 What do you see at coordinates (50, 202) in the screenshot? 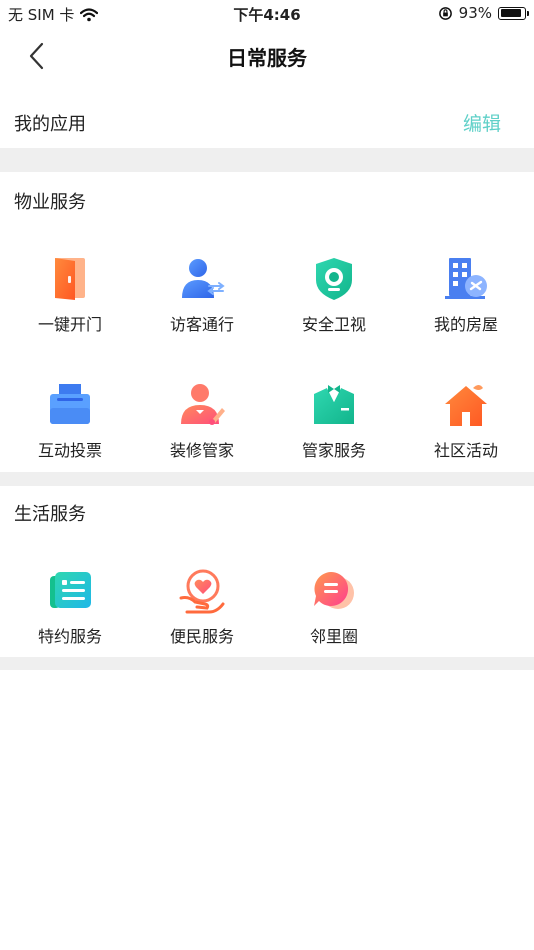
I see `property-services-title: 物业服务` at bounding box center [50, 202].